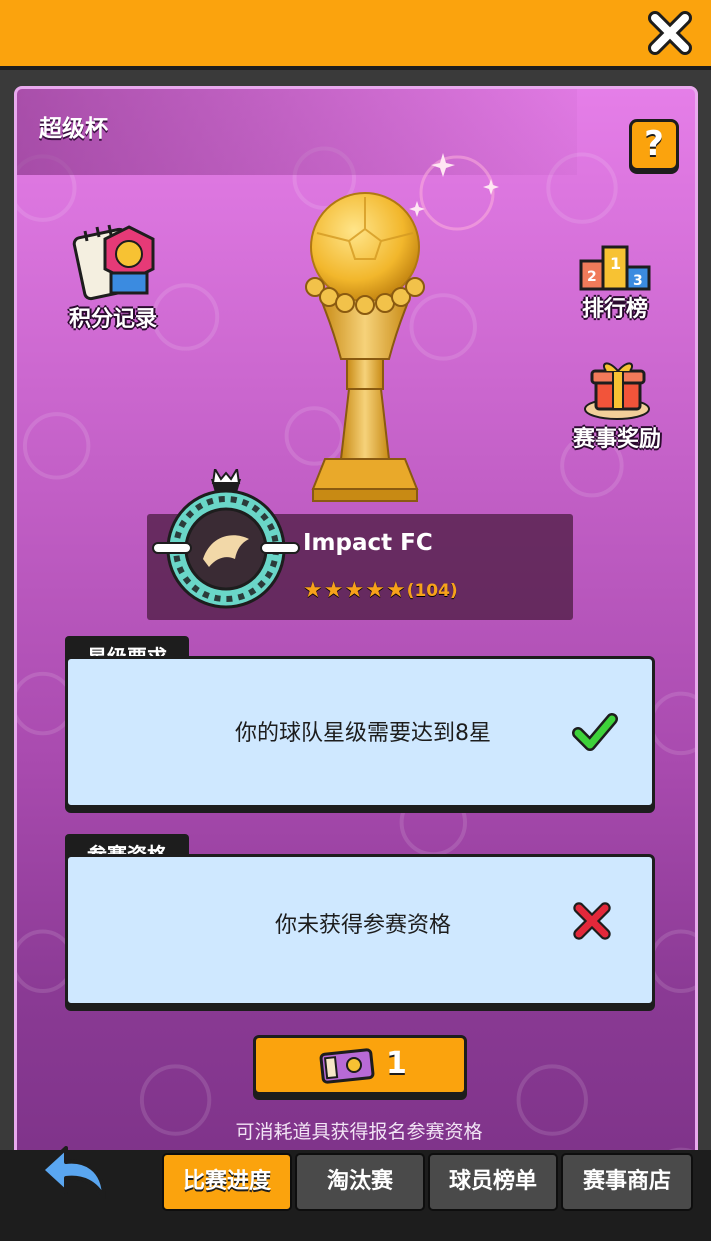 The height and width of the screenshot is (1241, 711). Describe the element at coordinates (113, 262) in the screenshot. I see `scorebook-icon` at that location.